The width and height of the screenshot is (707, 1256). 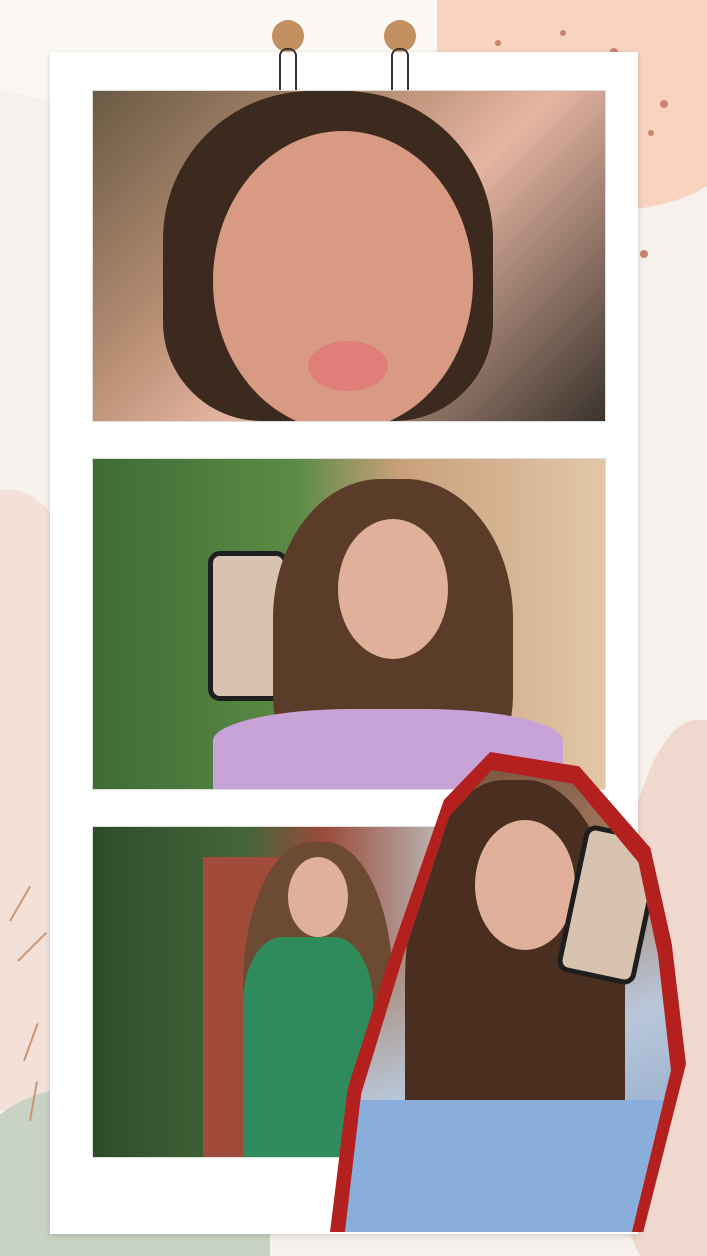 I want to click on lips-shape, so click(x=348, y=366).